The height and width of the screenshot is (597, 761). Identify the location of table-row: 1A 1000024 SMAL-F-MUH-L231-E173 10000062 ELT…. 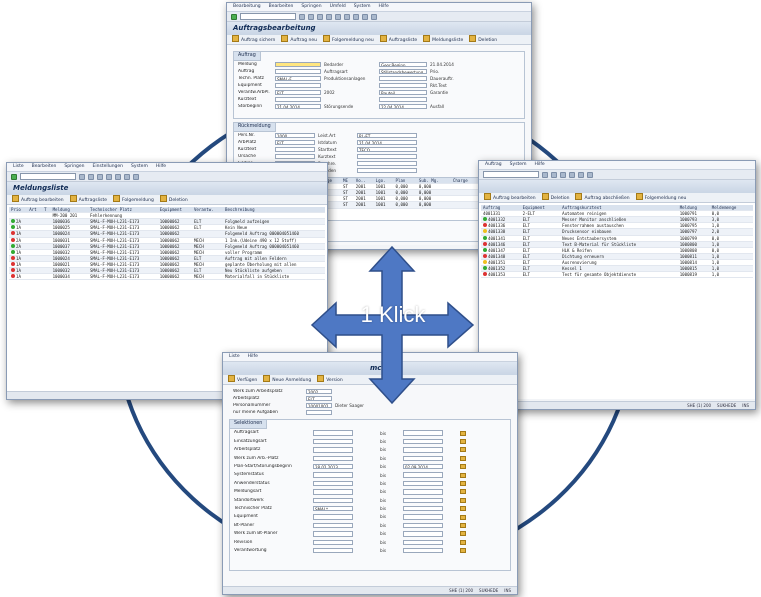
(167, 258).